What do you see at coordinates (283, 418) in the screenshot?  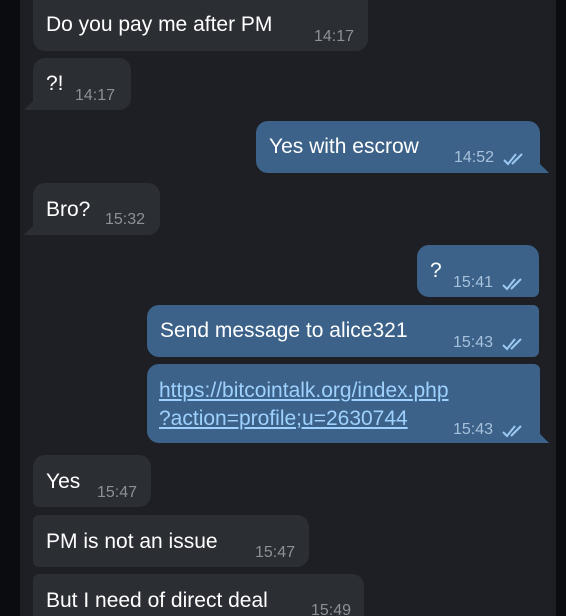 I see `link-line-2: ?action=profile;u=2630744` at bounding box center [283, 418].